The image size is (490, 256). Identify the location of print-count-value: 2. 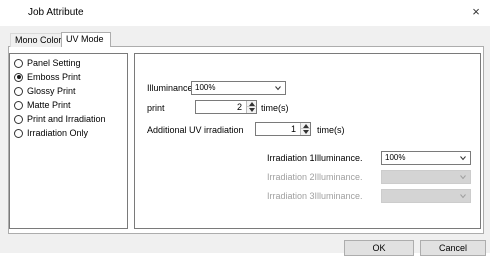
(239, 107).